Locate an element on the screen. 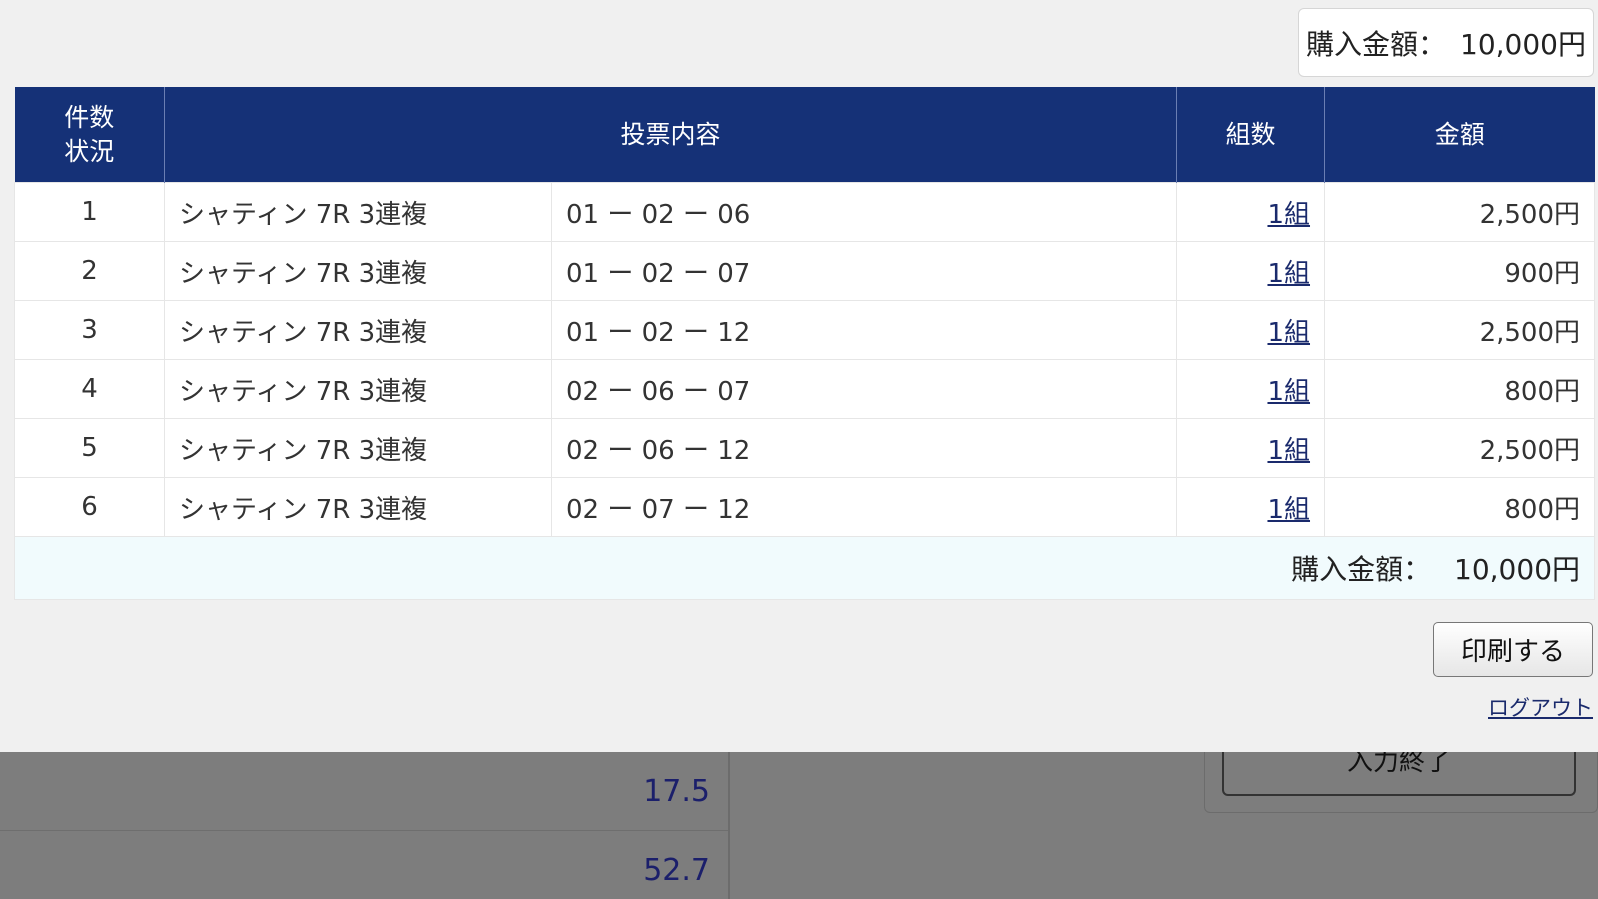  row-combination: 02 ー 06 ー 07 is located at coordinates (864, 389).